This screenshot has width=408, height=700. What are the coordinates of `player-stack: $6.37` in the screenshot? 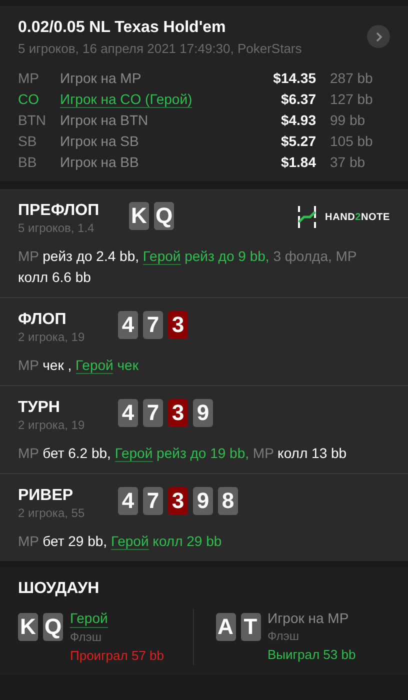 It's located at (298, 99).